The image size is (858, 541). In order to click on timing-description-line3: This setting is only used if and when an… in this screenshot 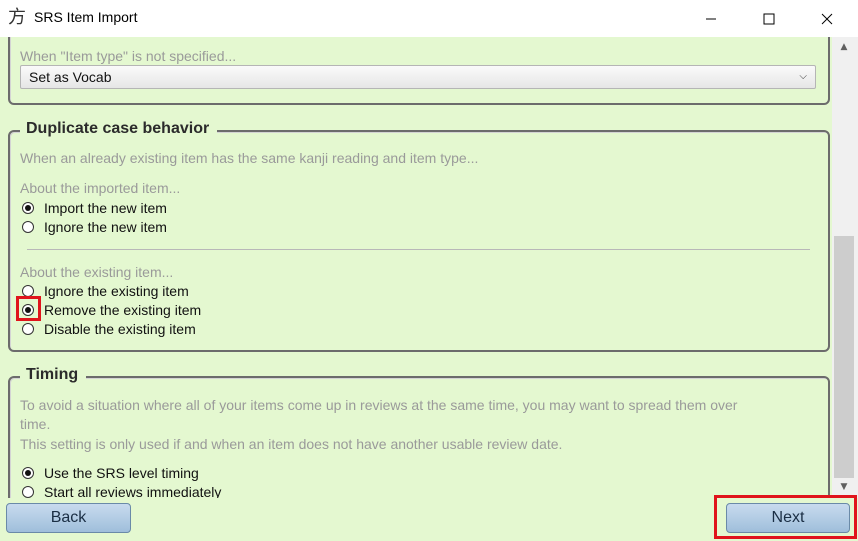, I will do `click(291, 444)`.